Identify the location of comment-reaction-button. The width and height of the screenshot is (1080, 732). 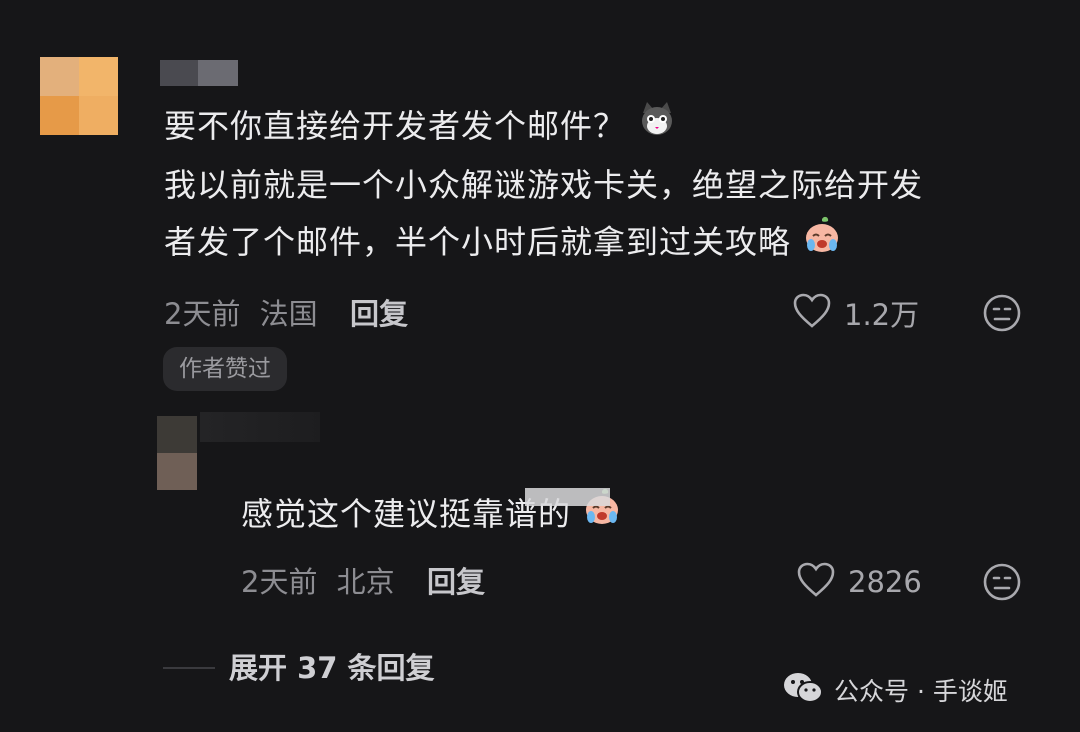
(1002, 315).